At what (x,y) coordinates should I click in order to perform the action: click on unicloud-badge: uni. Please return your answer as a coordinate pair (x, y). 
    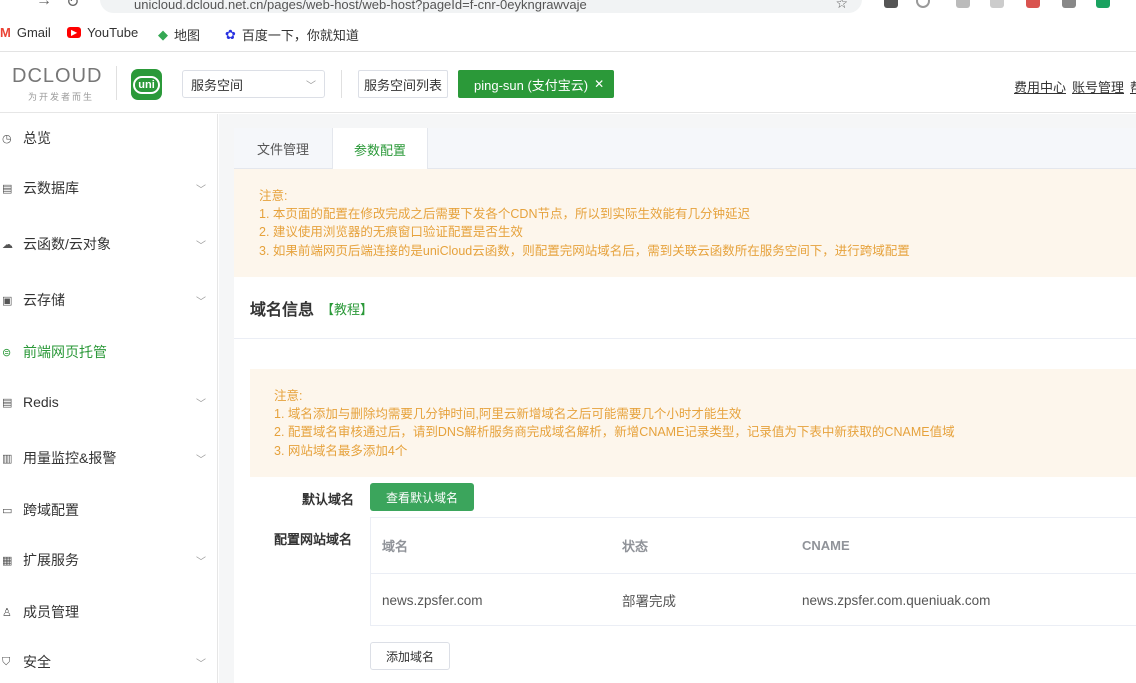
    Looking at the image, I should click on (146, 84).